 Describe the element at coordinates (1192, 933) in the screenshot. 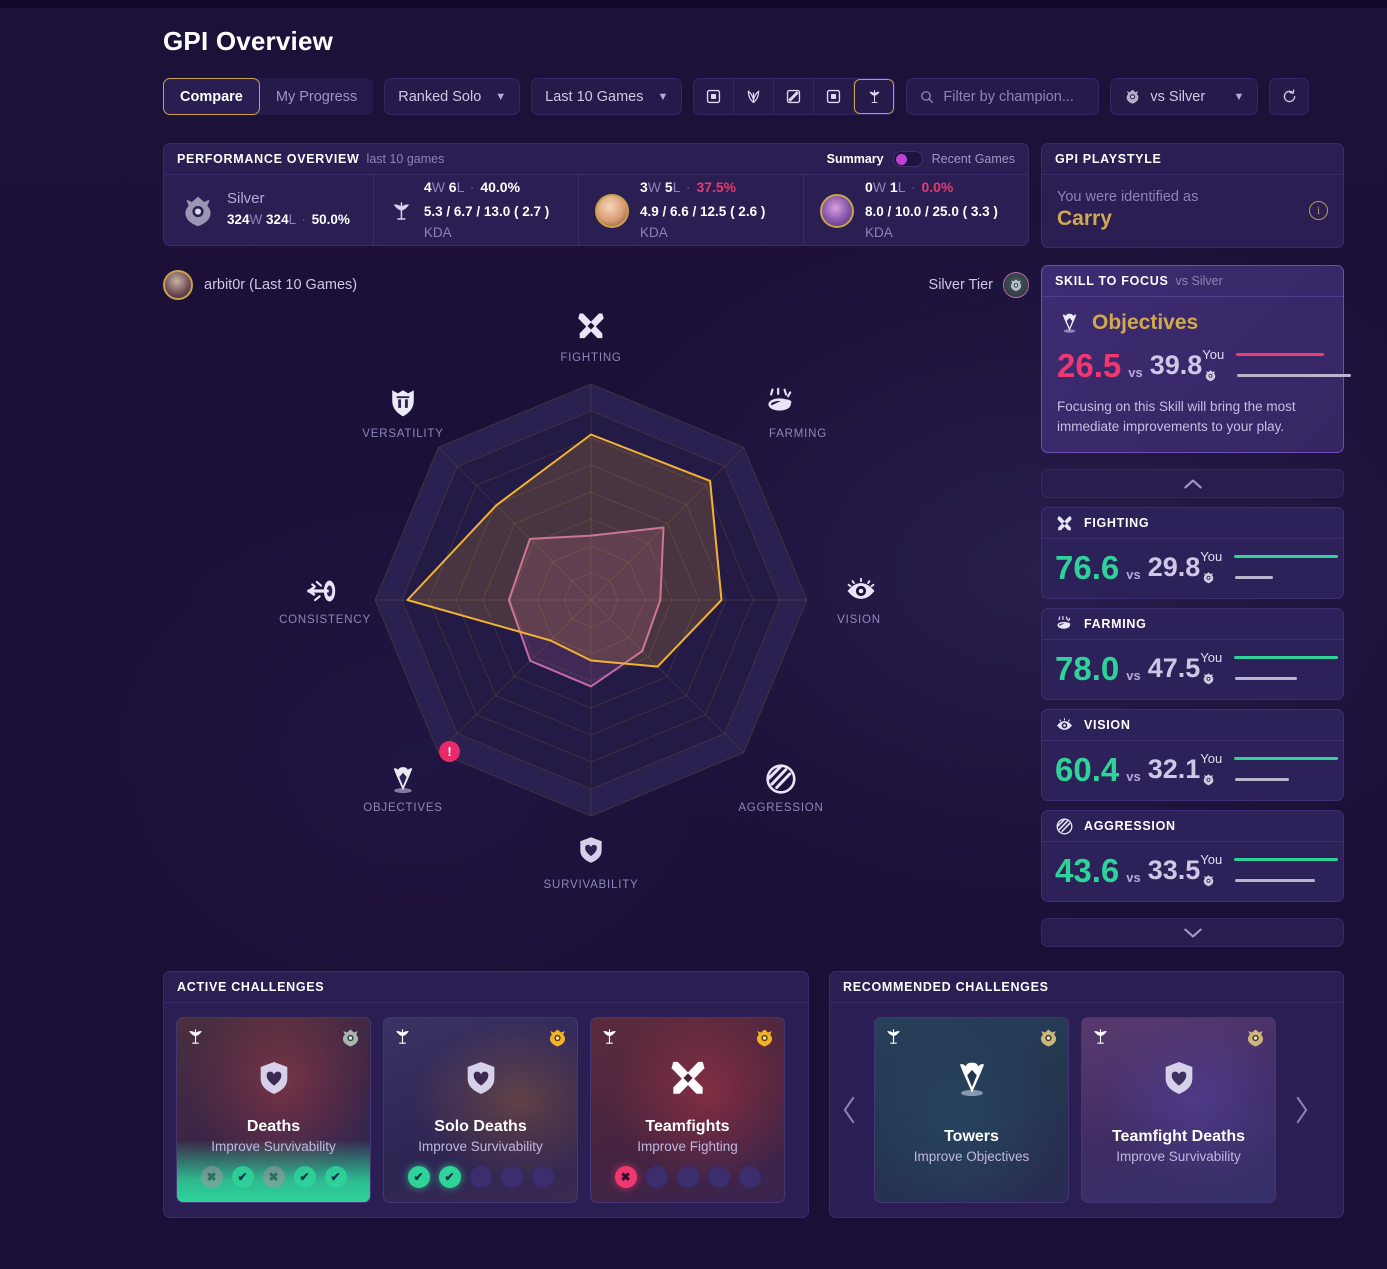

I see `skills-scroll-down-button` at that location.